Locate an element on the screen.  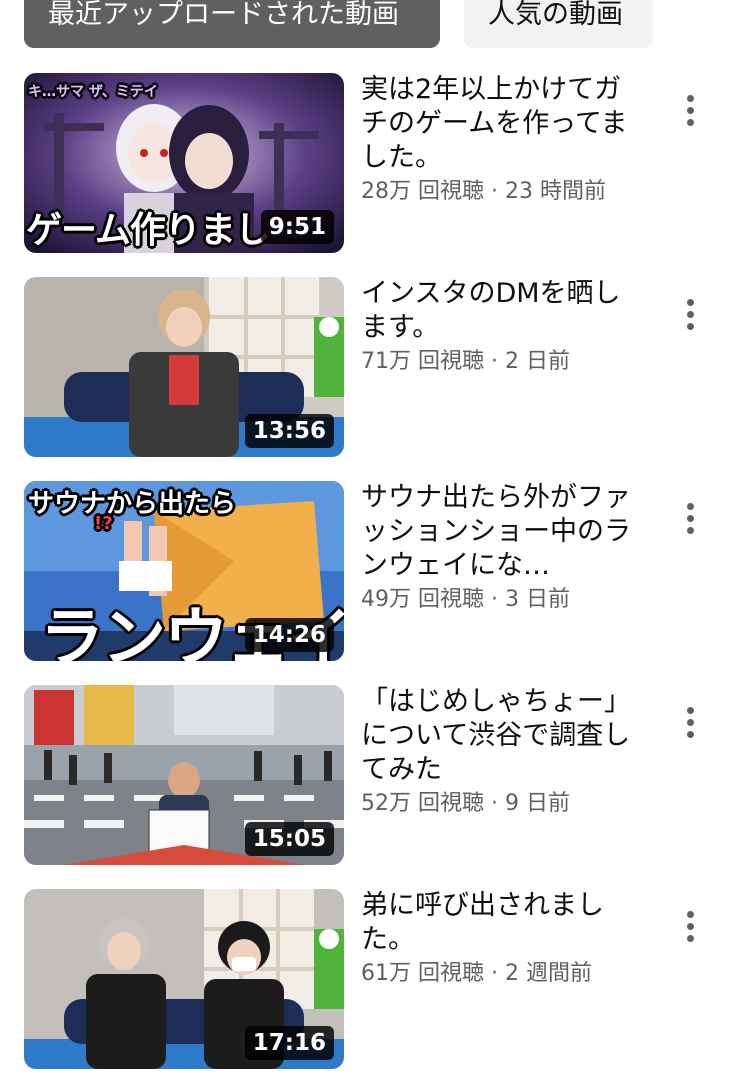
video-info: 実は2年以上かけてガチのゲームを作ってました。 28万 回視聴 · 23 時間前 is located at coordinates (502, 141).